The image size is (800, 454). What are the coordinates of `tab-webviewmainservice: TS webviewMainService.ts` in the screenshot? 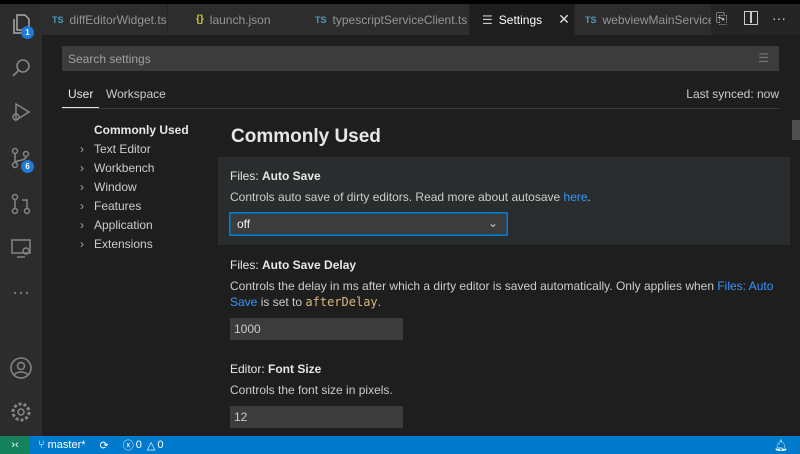 It's located at (643, 19).